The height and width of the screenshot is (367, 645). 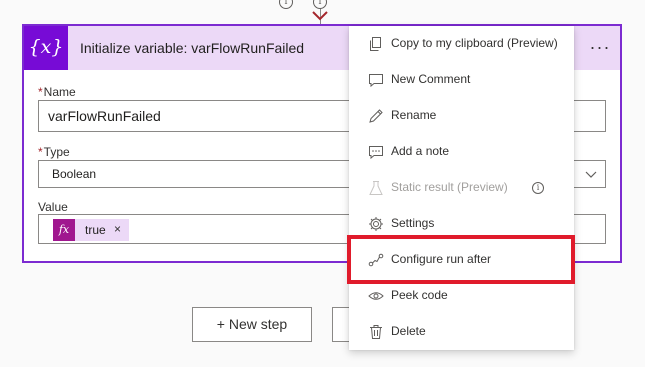 I want to click on trash-icon, so click(x=376, y=332).